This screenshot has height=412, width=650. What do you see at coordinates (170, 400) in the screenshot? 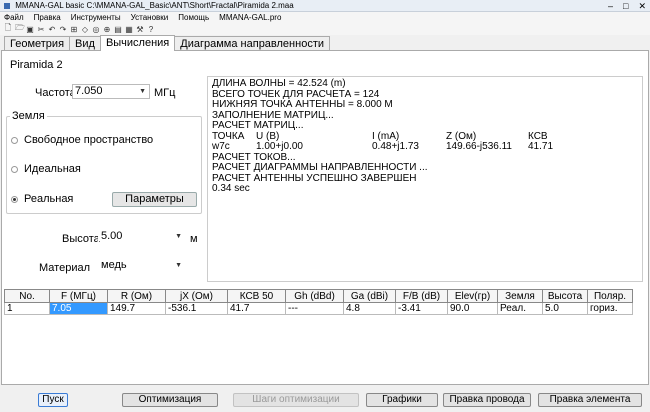
I see `optimize-button: Оптимизация` at bounding box center [170, 400].